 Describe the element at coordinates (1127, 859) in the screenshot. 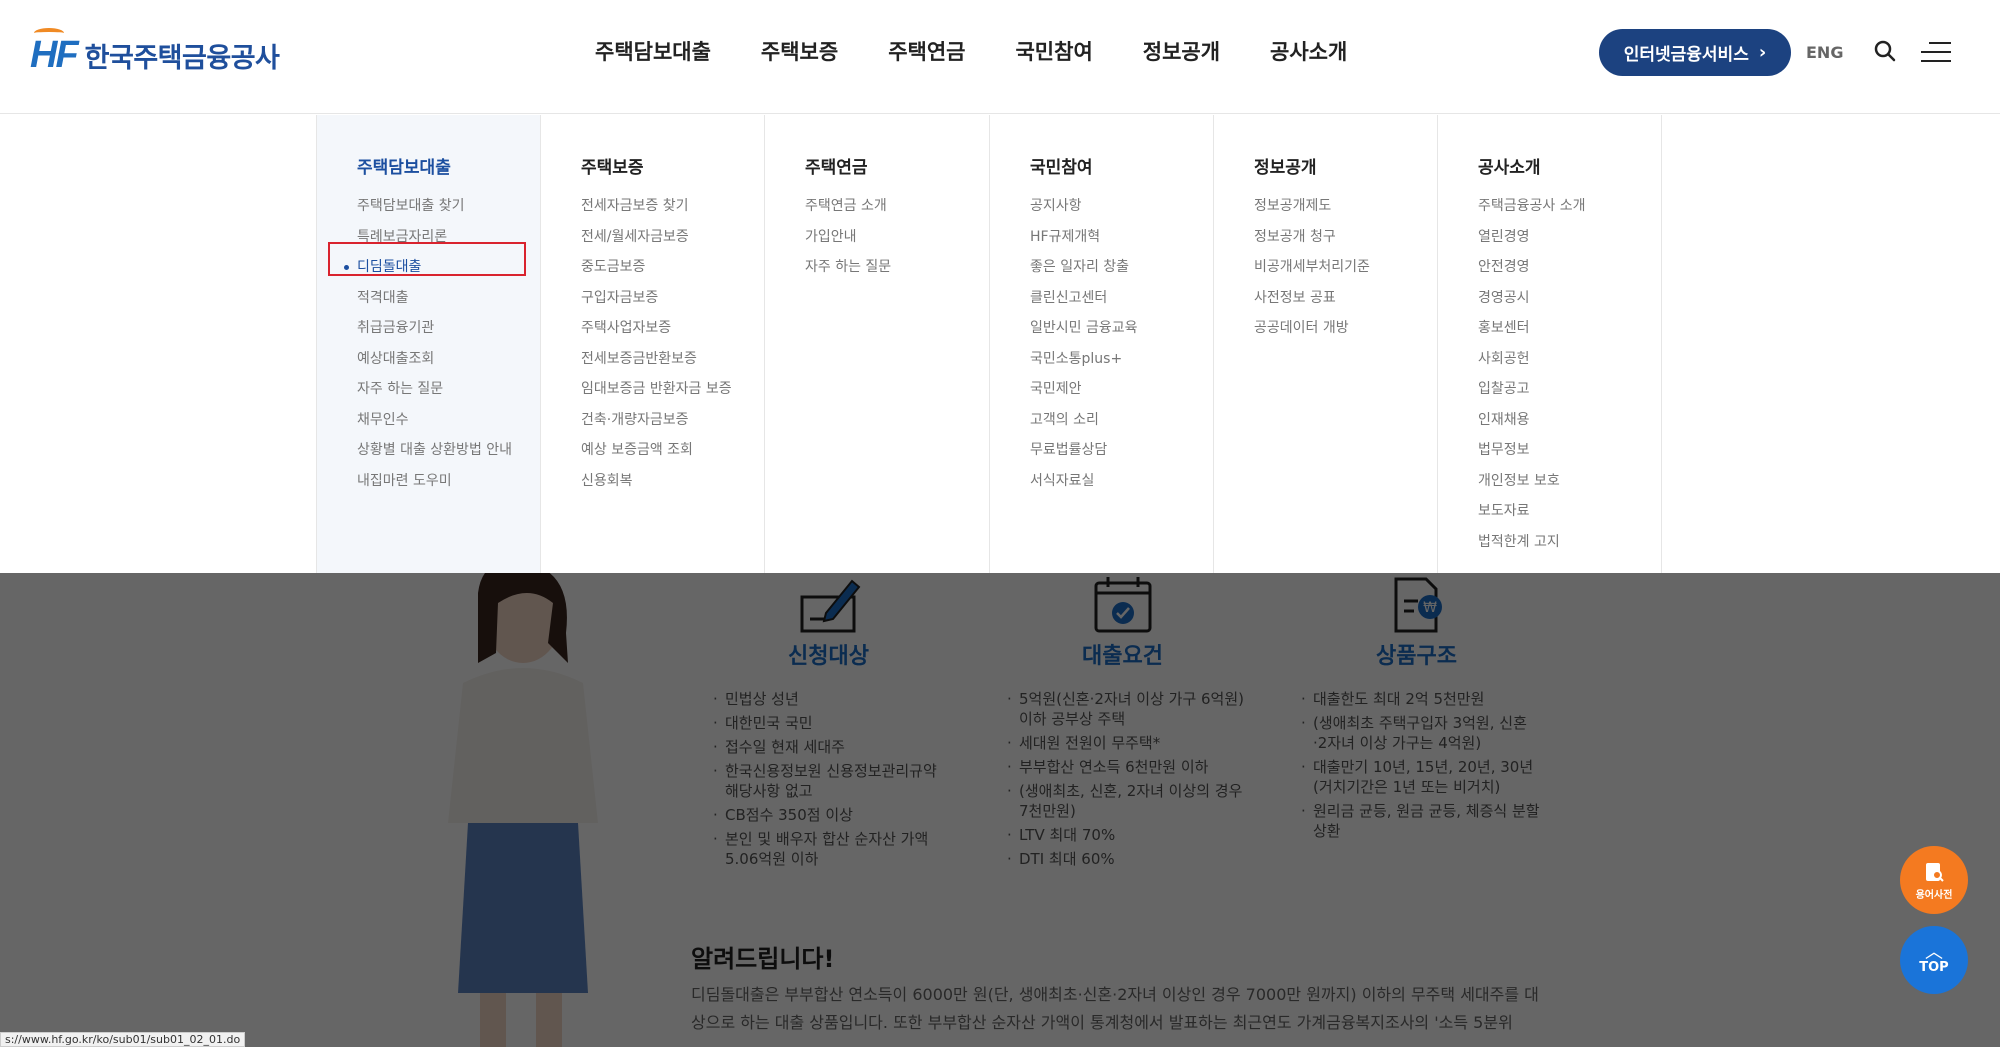

I see `card-item: DTI 최대 60%` at that location.